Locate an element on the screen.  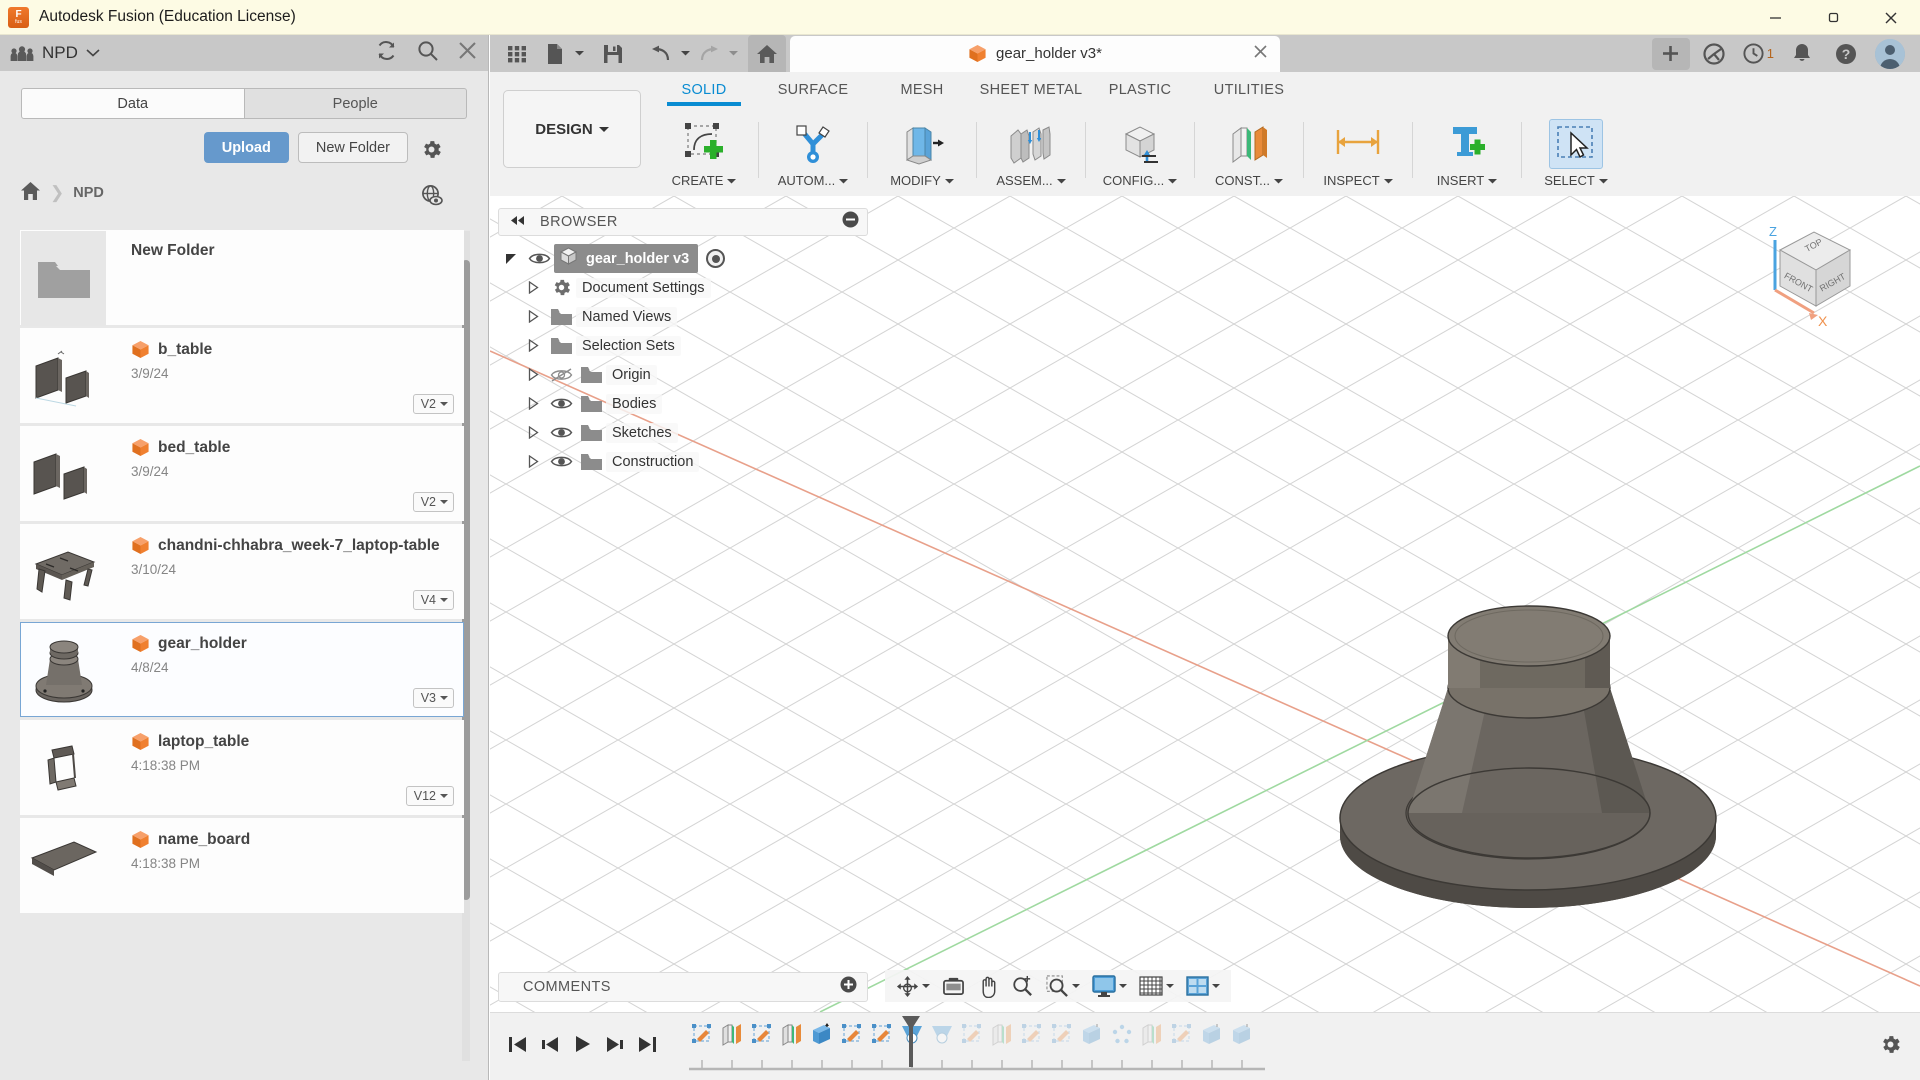
modify-button: MODIFY is located at coordinates (922, 153).